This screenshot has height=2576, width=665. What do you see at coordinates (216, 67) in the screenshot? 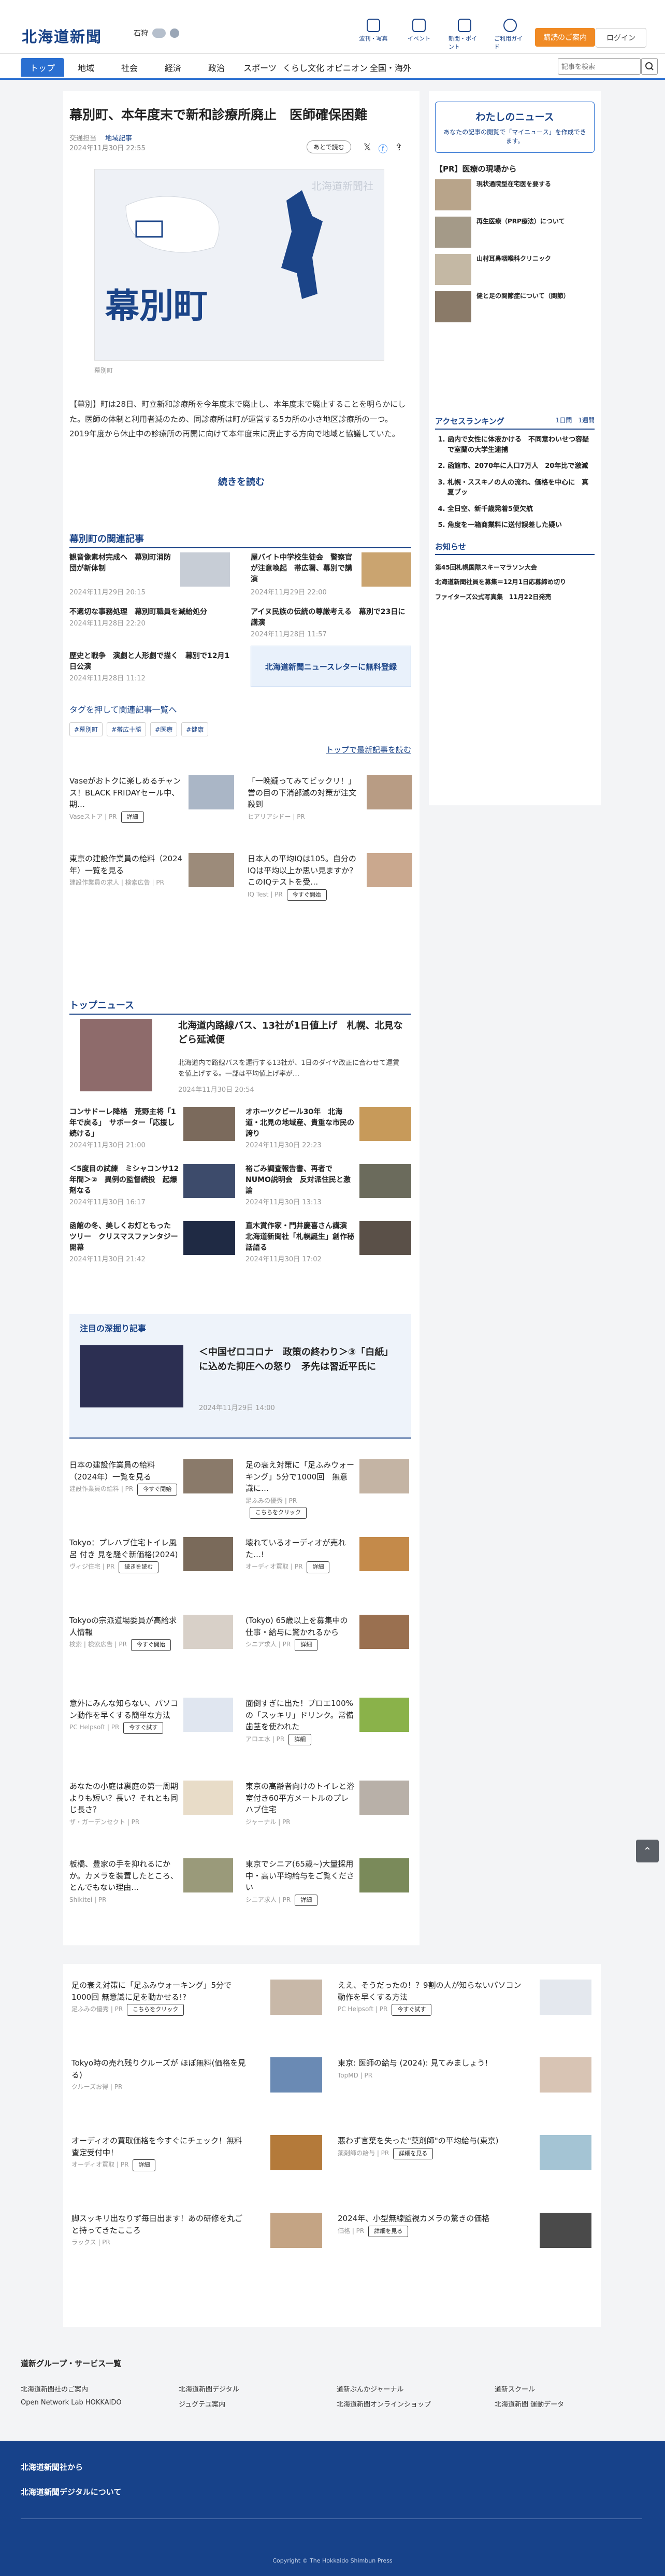
I see `gnav-tab: 政治` at bounding box center [216, 67].